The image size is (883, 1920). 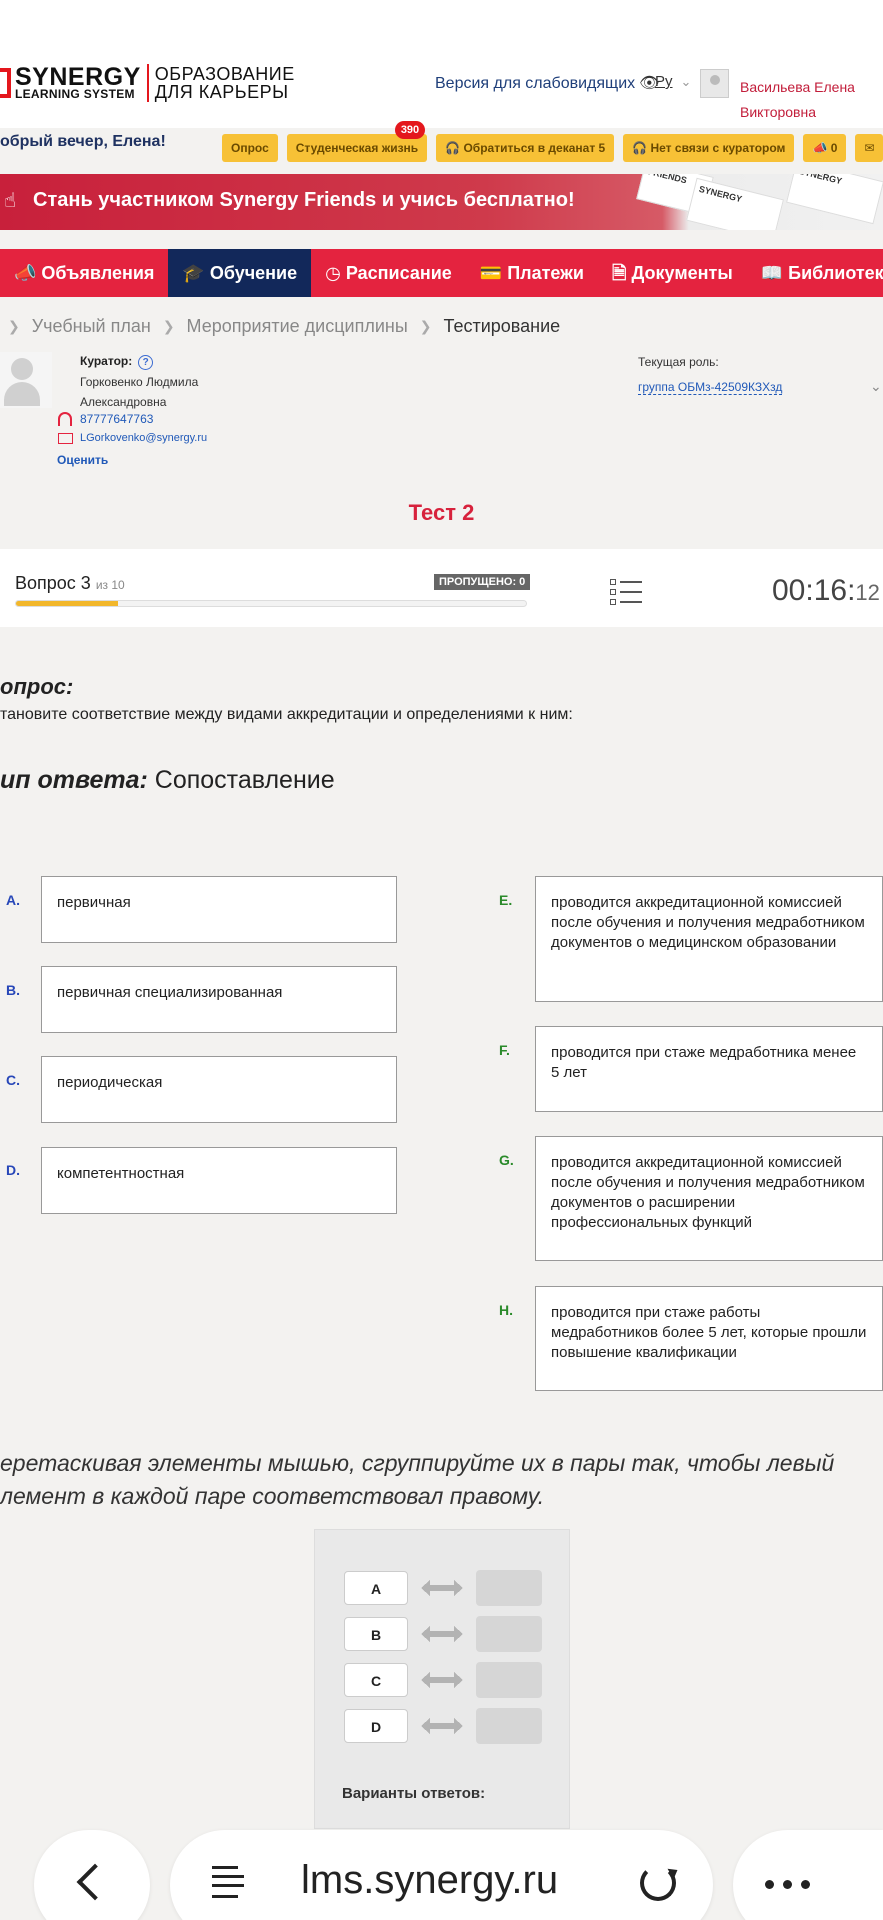 I want to click on timer: 00:16:12, so click(x=826, y=591).